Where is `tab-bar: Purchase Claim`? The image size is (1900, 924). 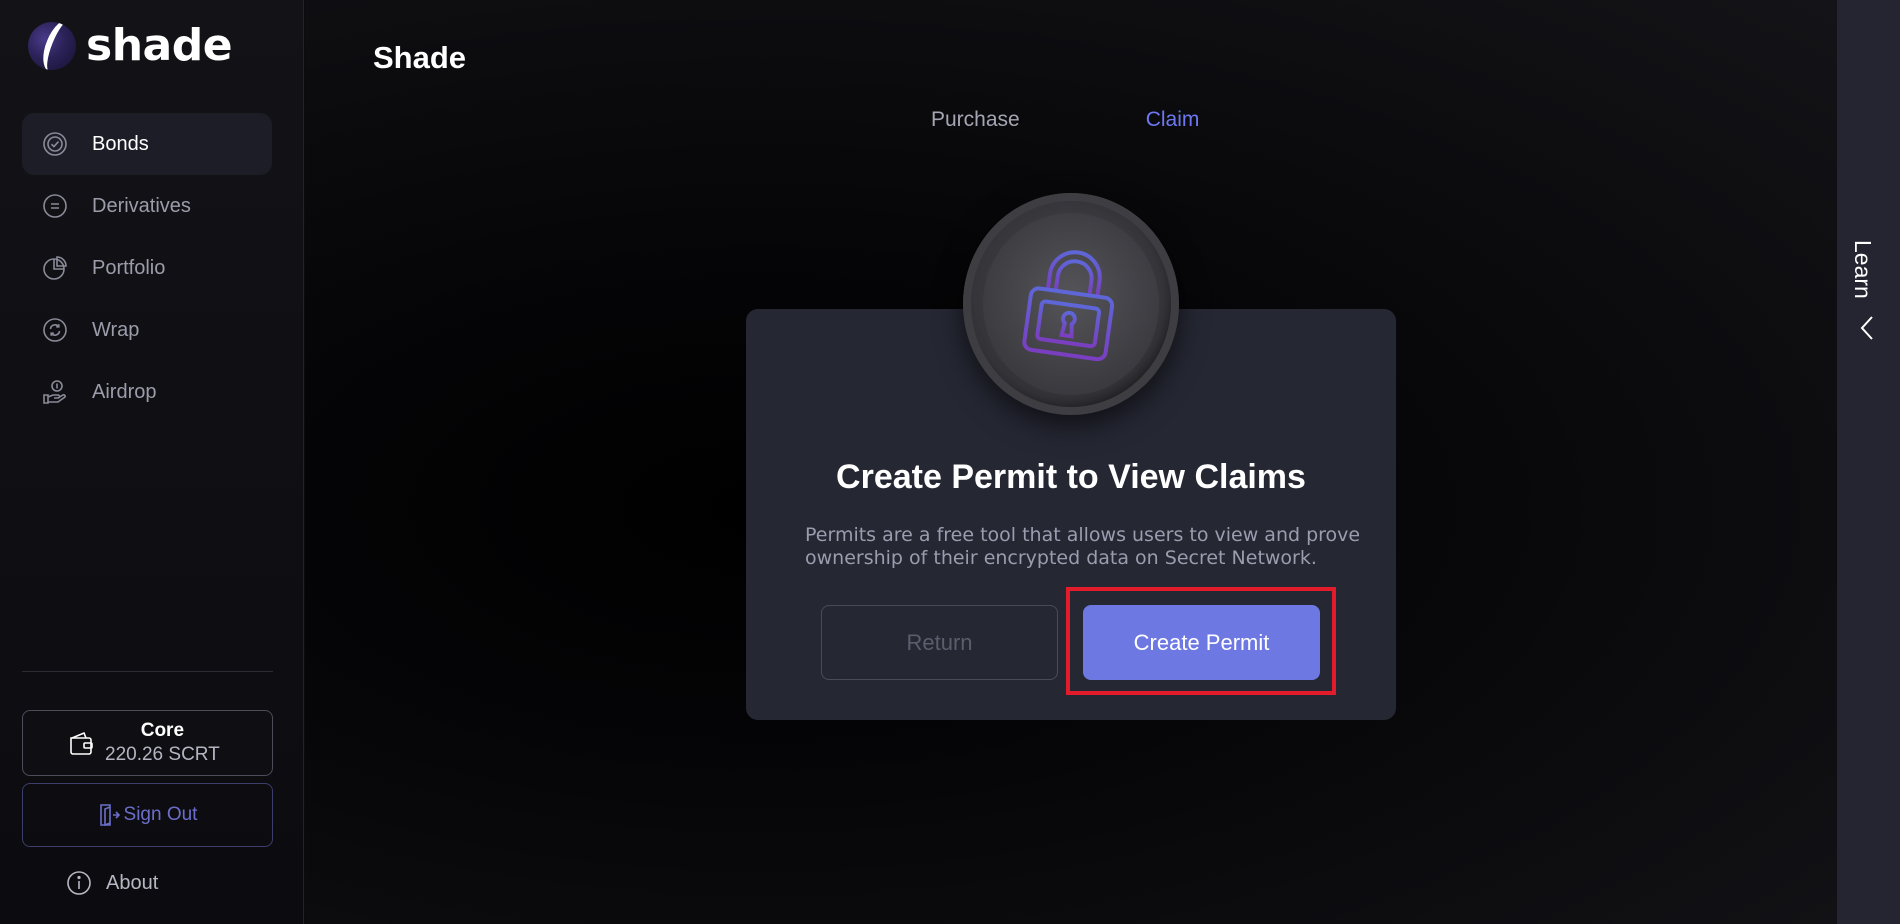
tab-bar: Purchase Claim is located at coordinates (1065, 120).